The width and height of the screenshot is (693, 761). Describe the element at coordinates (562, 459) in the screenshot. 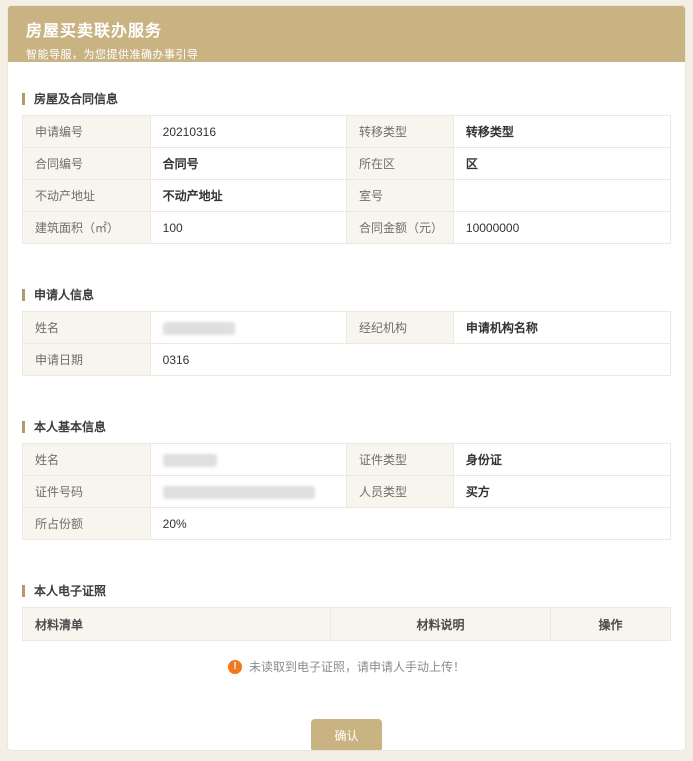

I see `field-value: 身份证` at that location.